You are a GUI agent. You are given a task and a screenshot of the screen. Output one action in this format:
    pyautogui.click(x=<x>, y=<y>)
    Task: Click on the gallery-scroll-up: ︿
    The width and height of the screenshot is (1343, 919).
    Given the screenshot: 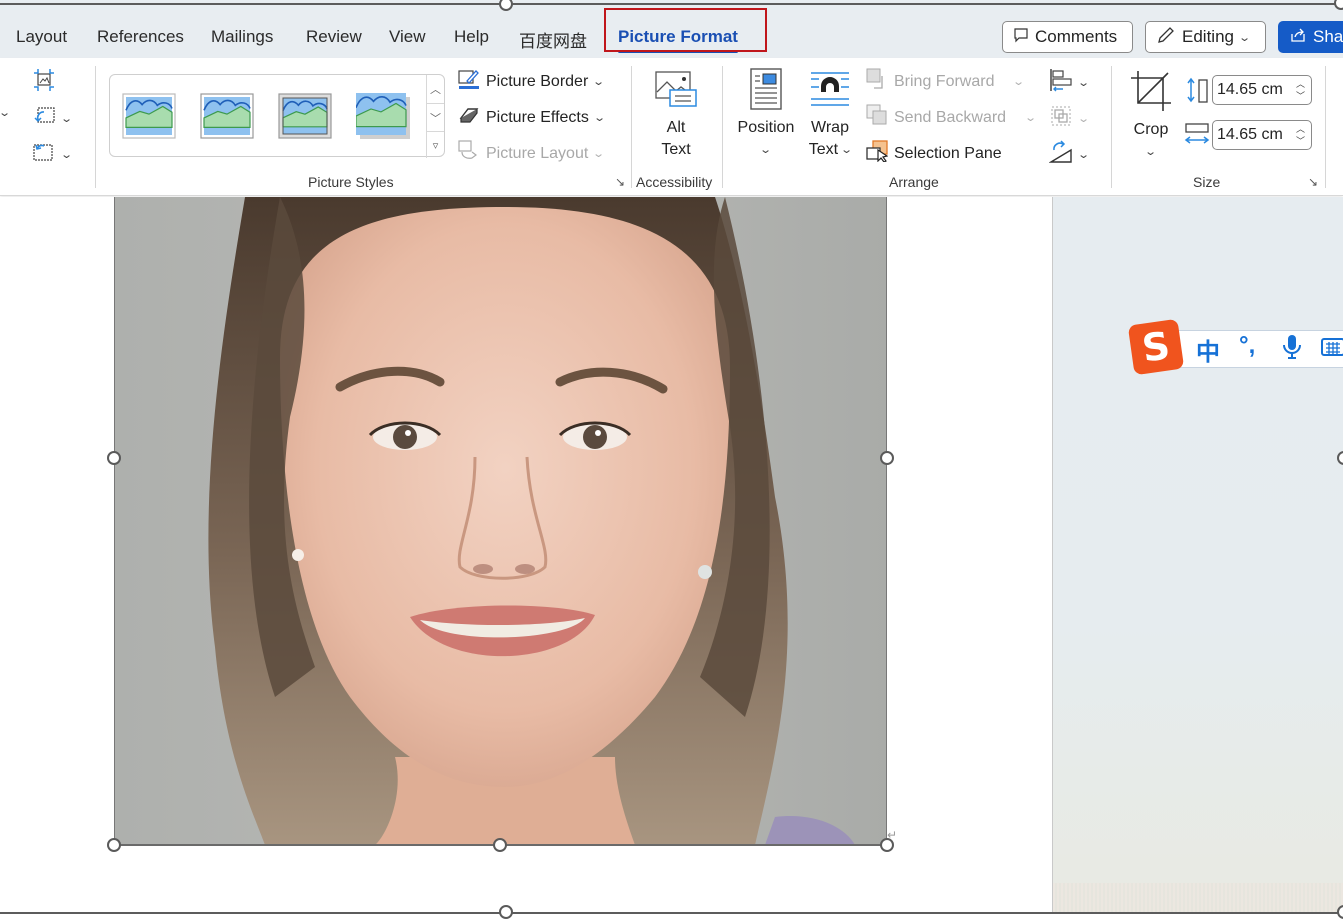 What is the action you would take?
    pyautogui.click(x=435, y=89)
    